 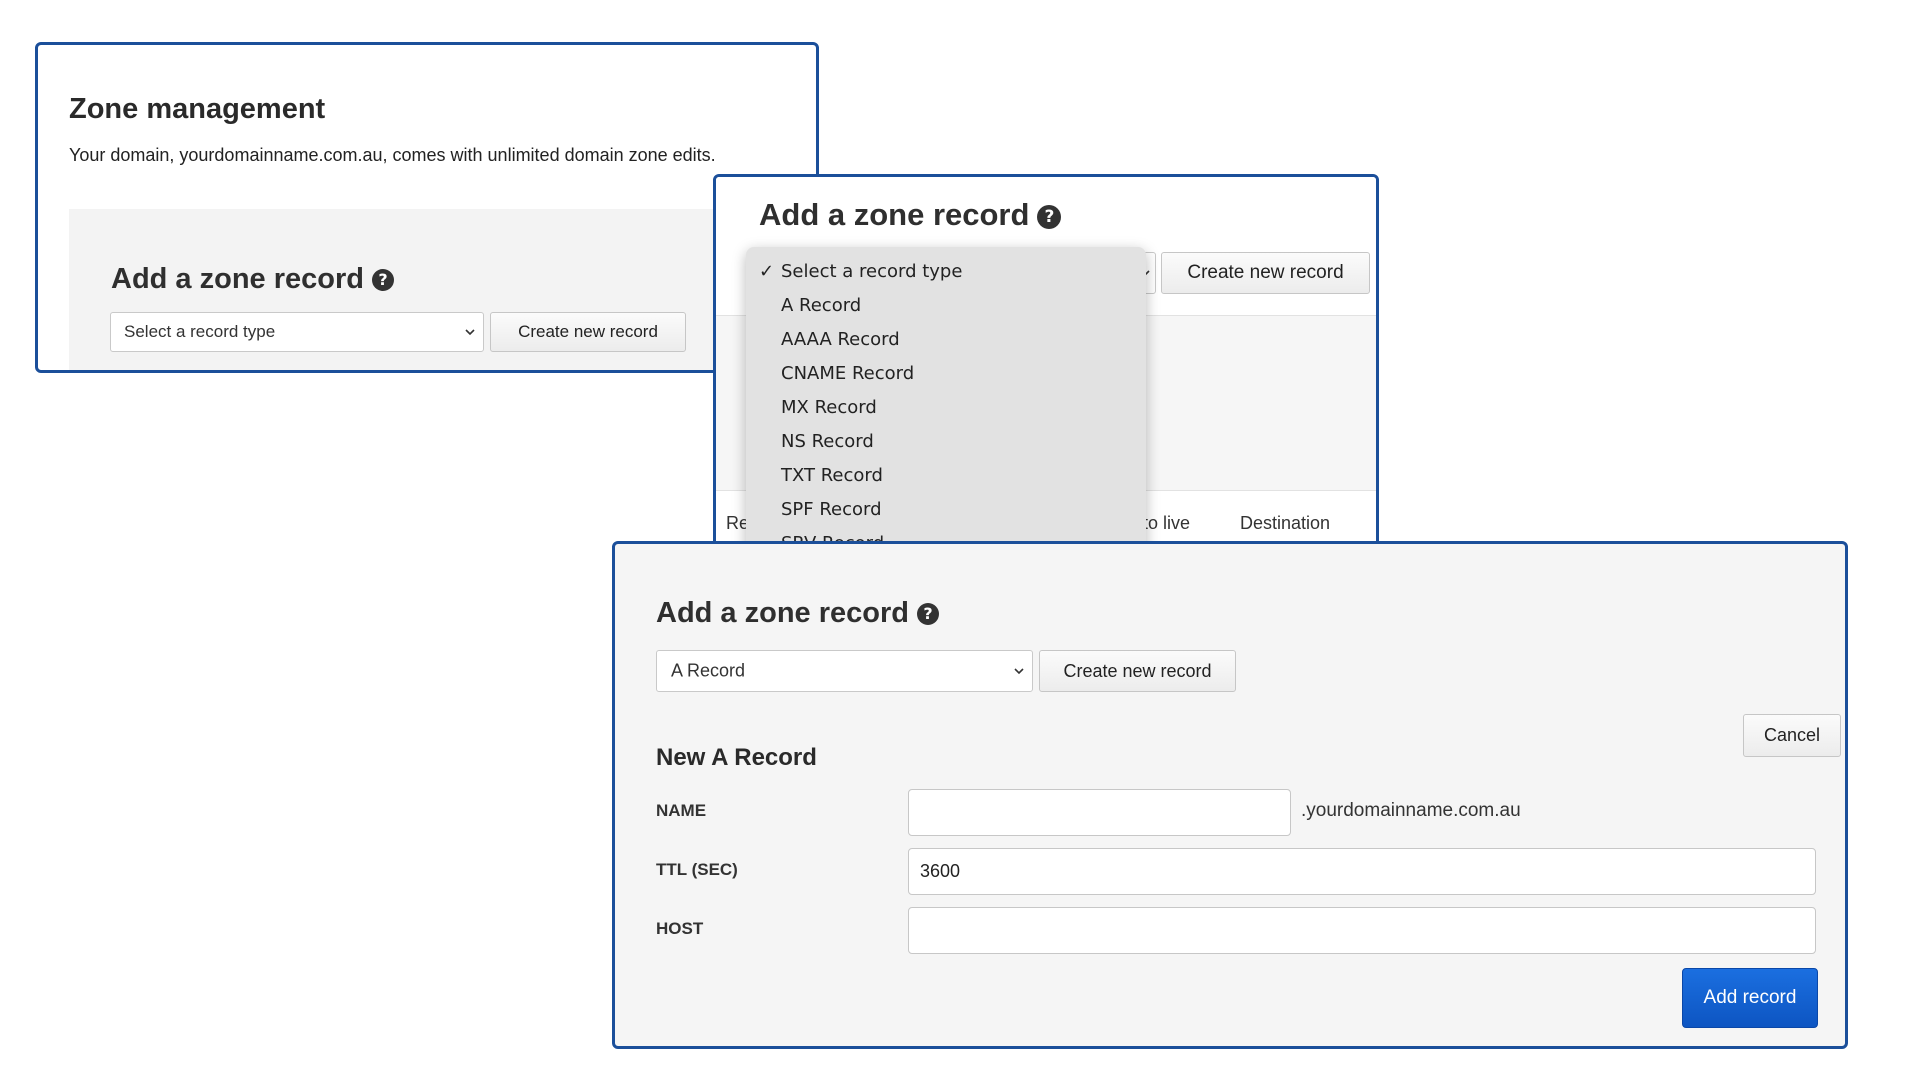 I want to click on dropdown-option: ✓ Select a record type, so click(x=946, y=271).